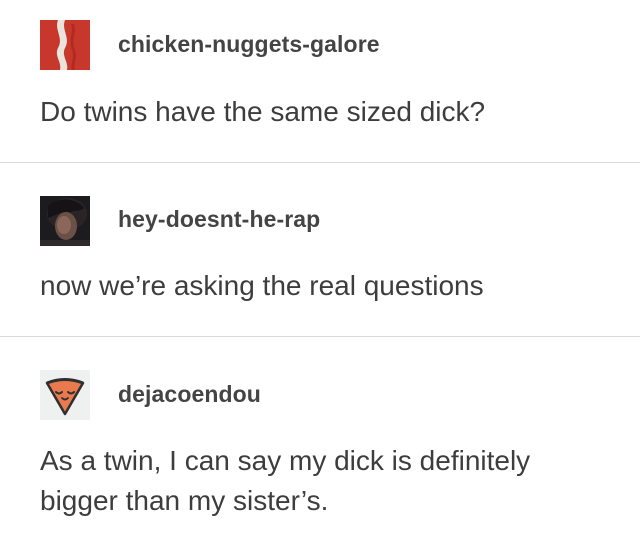 The image size is (640, 542). What do you see at coordinates (65, 395) in the screenshot?
I see `pizza-slice-avatar-icon` at bounding box center [65, 395].